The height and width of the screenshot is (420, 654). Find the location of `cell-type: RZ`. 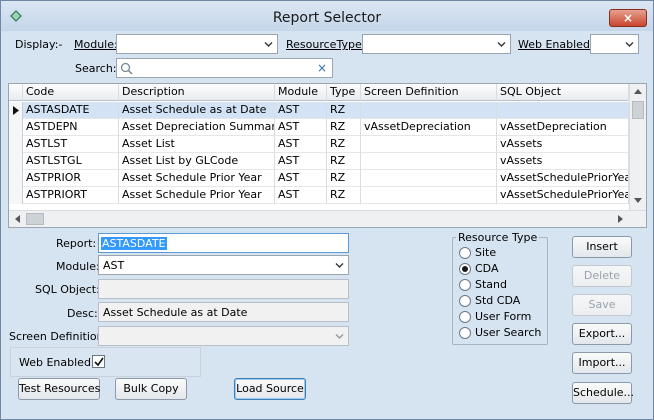

cell-type: RZ is located at coordinates (344, 161).